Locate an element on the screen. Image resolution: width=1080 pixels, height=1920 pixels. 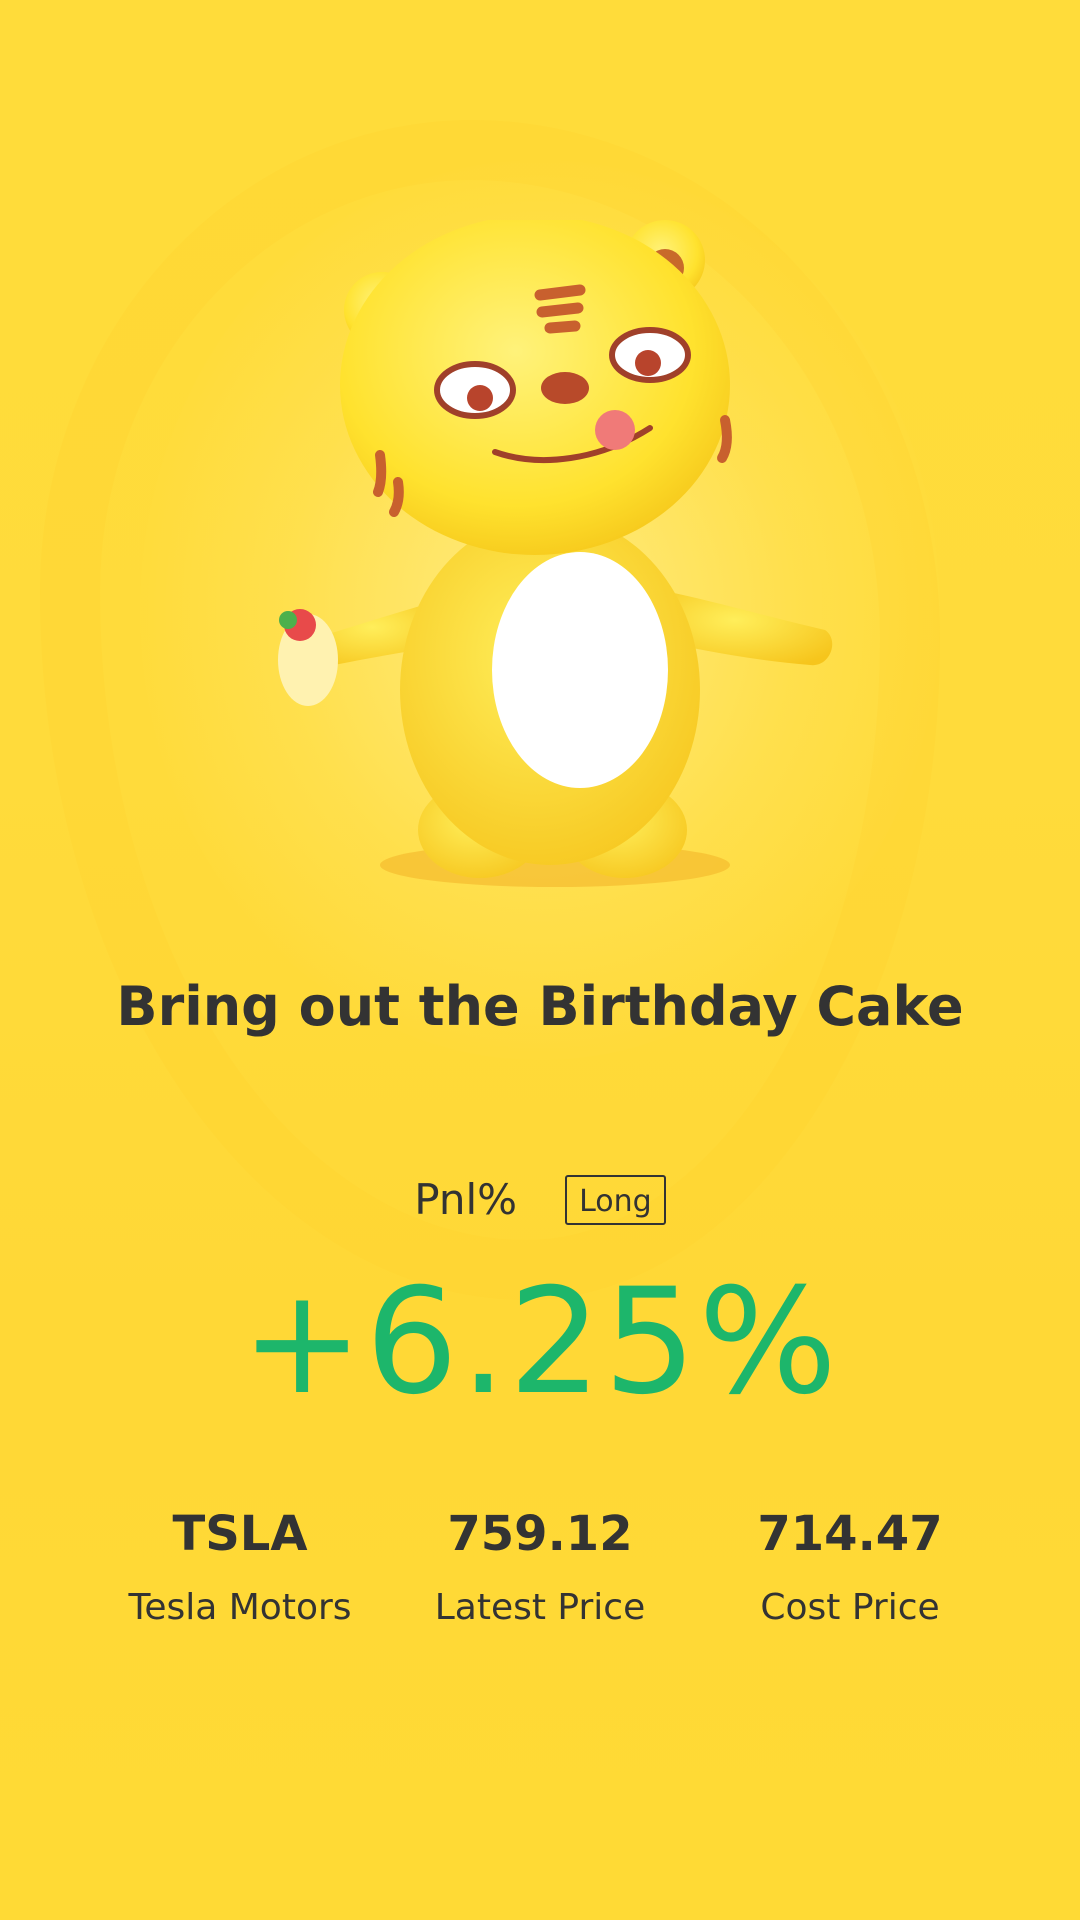
latest-price-label: Latest Price is located at coordinates (540, 1607).